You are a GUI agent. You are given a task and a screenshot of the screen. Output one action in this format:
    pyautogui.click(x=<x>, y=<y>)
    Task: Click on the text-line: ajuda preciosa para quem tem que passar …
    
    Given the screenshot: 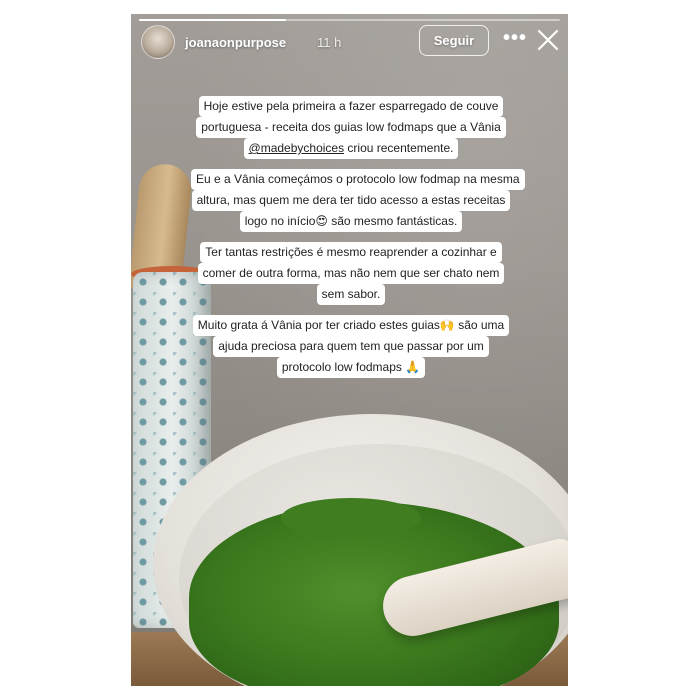 What is the action you would take?
    pyautogui.click(x=351, y=346)
    